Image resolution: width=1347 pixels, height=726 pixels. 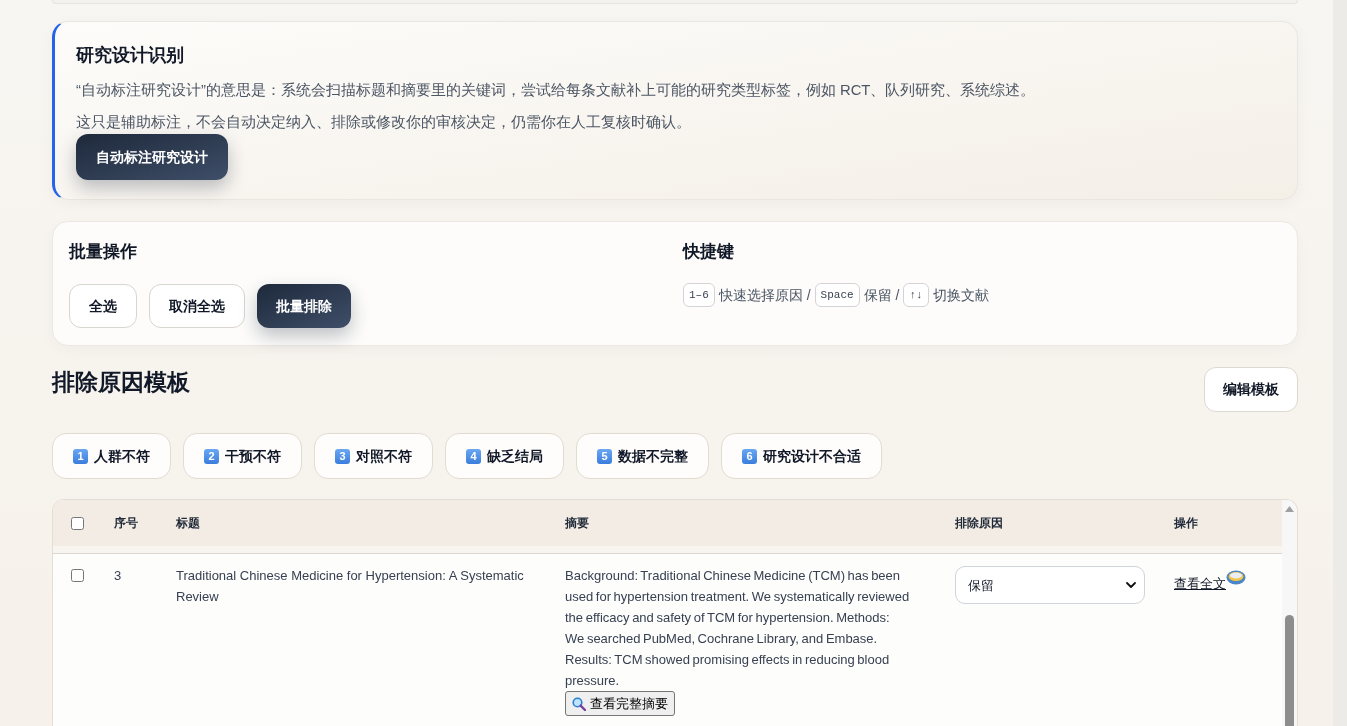 What do you see at coordinates (749, 456) in the screenshot?
I see `number-key-icon: 6` at bounding box center [749, 456].